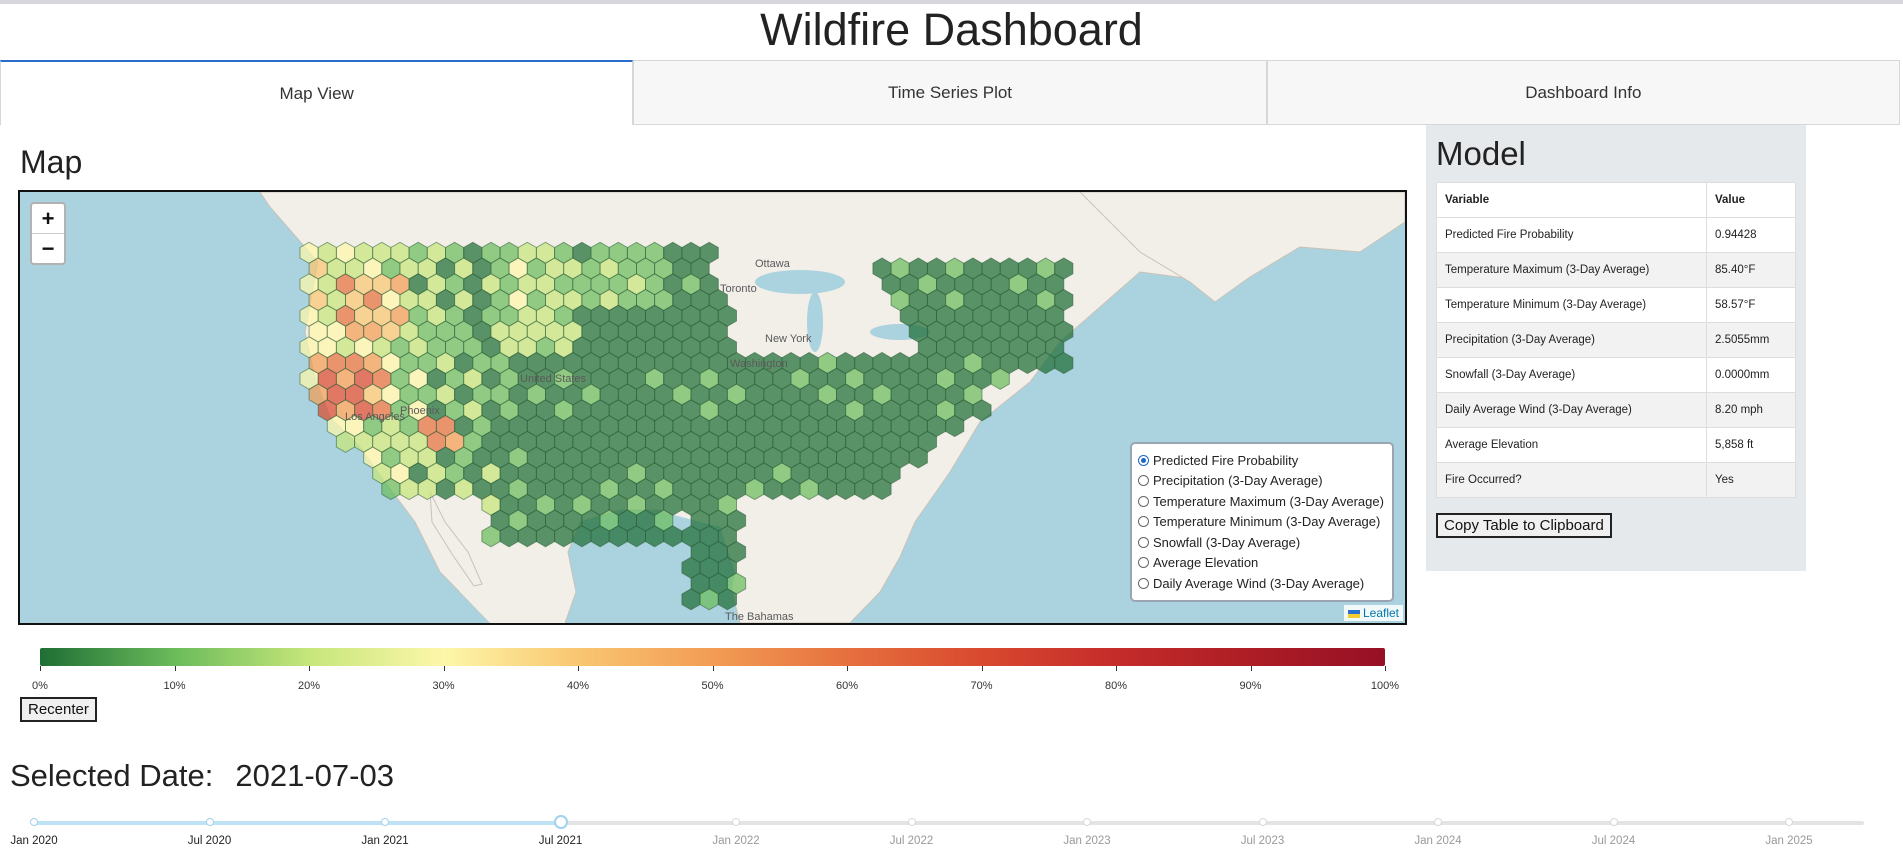 The width and height of the screenshot is (1903, 867). I want to click on zoom-in-button: +, so click(48, 218).